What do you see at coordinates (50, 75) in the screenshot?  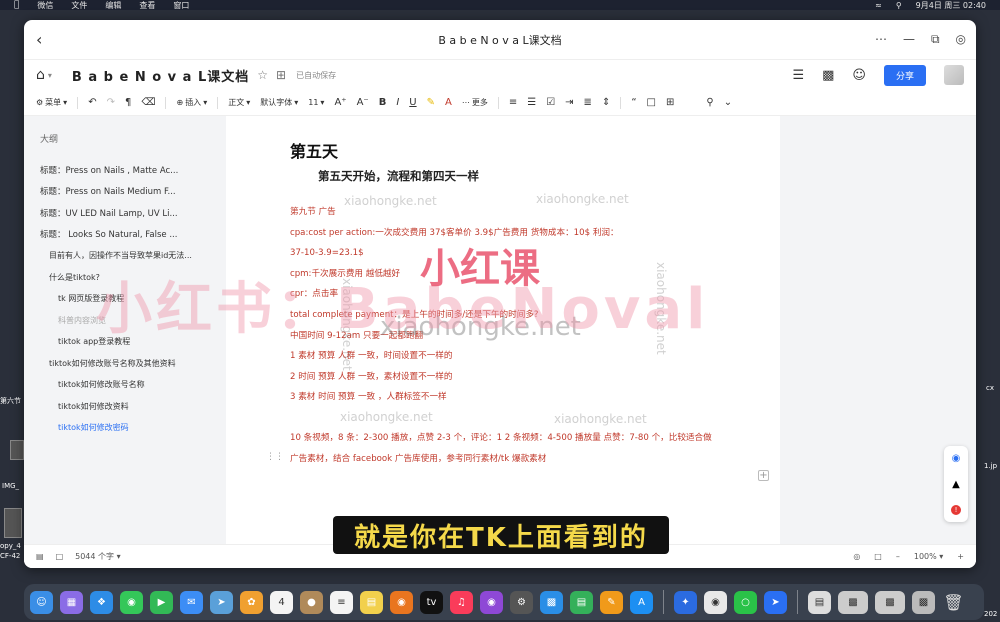 I see `chevron-down-icon: ▾` at bounding box center [50, 75].